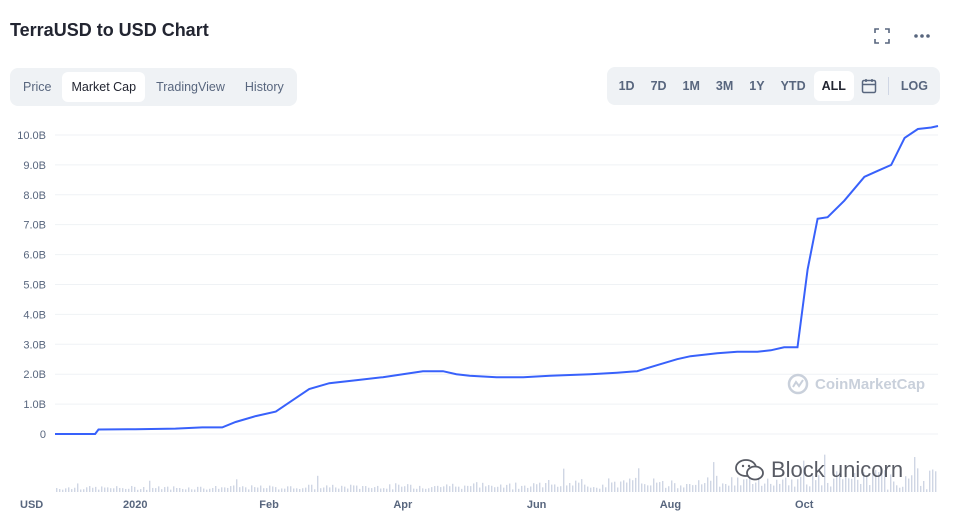 The width and height of the screenshot is (953, 511). I want to click on y-tick-label: 6.0B, so click(34, 256).